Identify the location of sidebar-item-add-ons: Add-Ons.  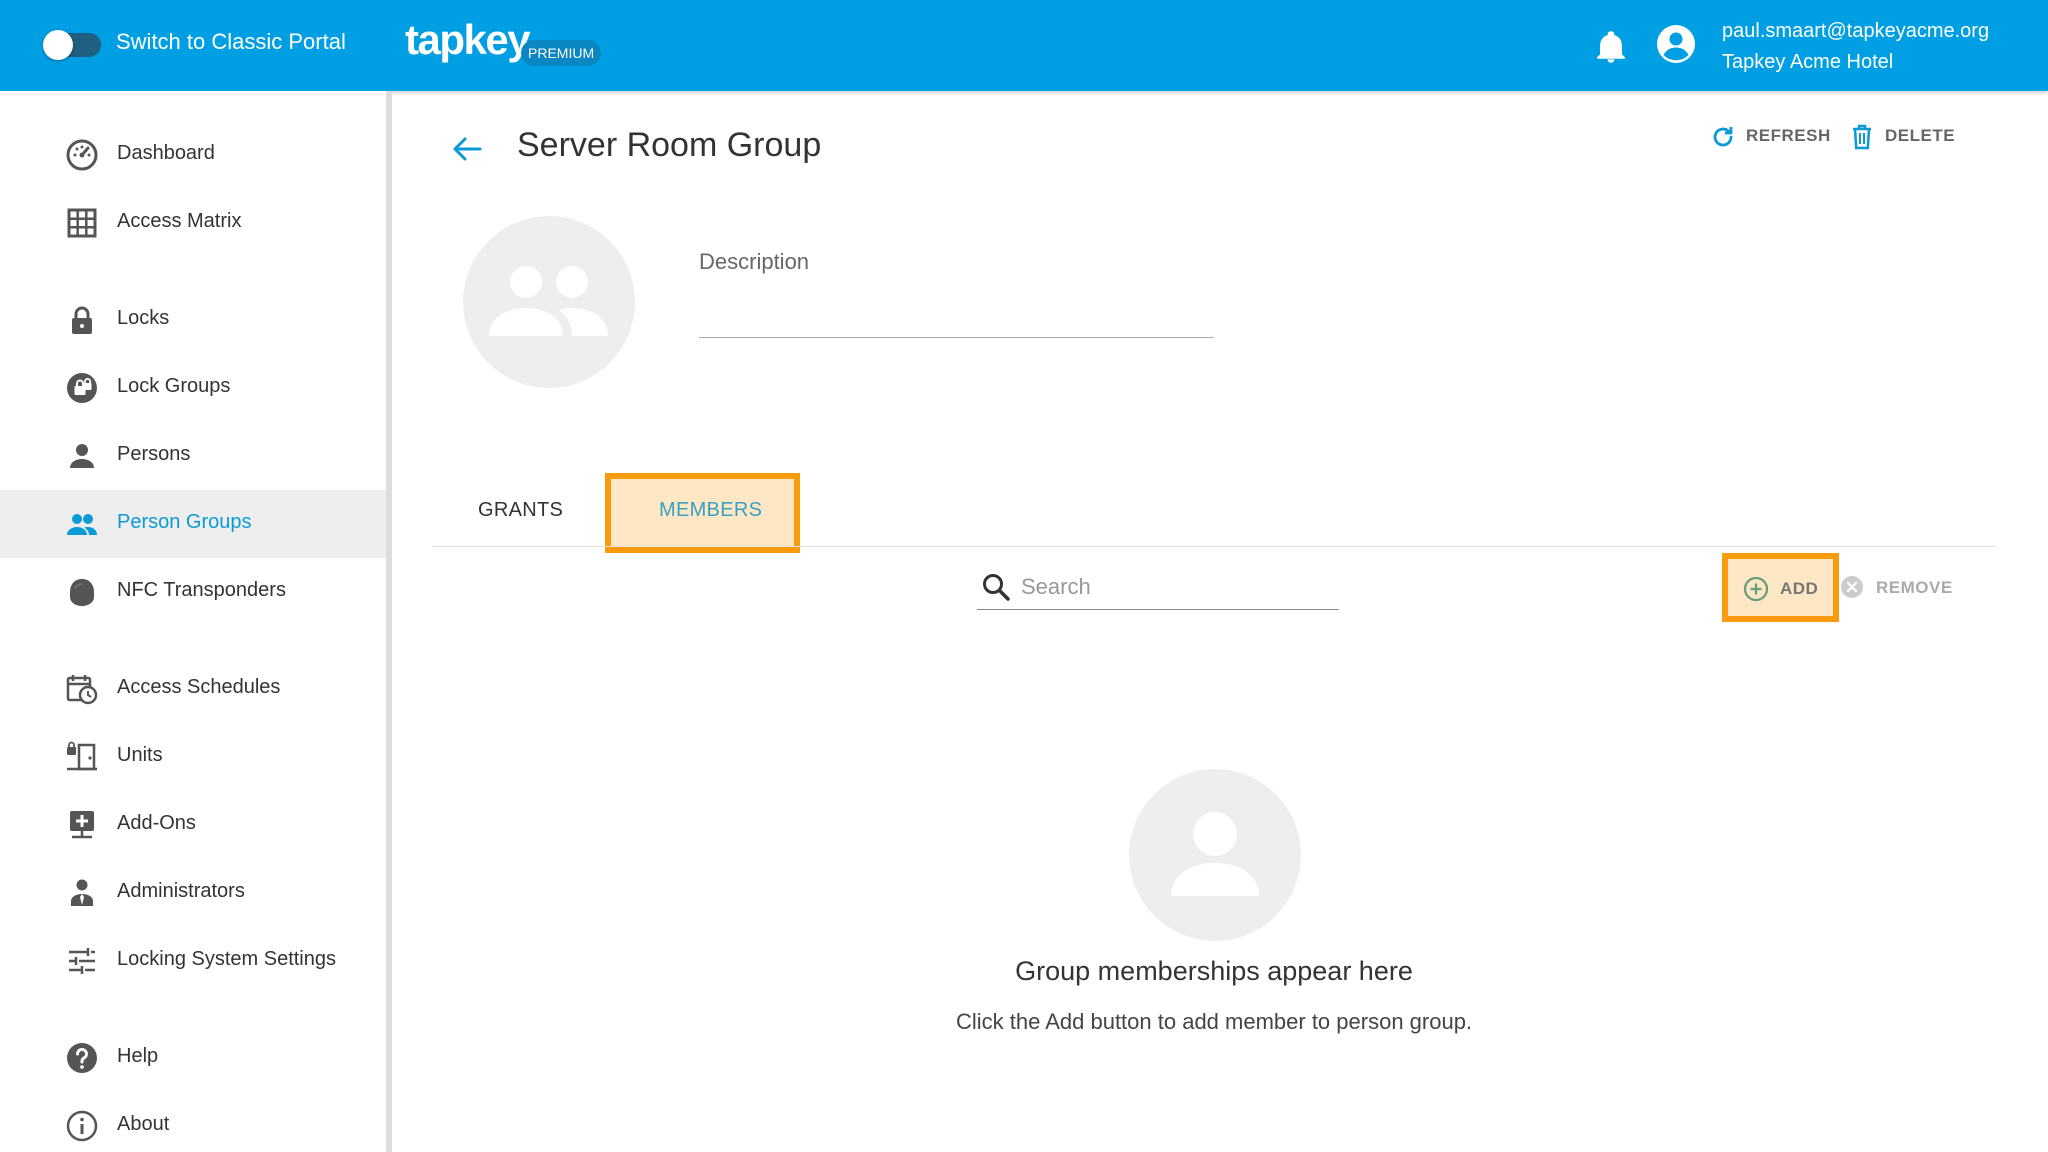
(193, 825).